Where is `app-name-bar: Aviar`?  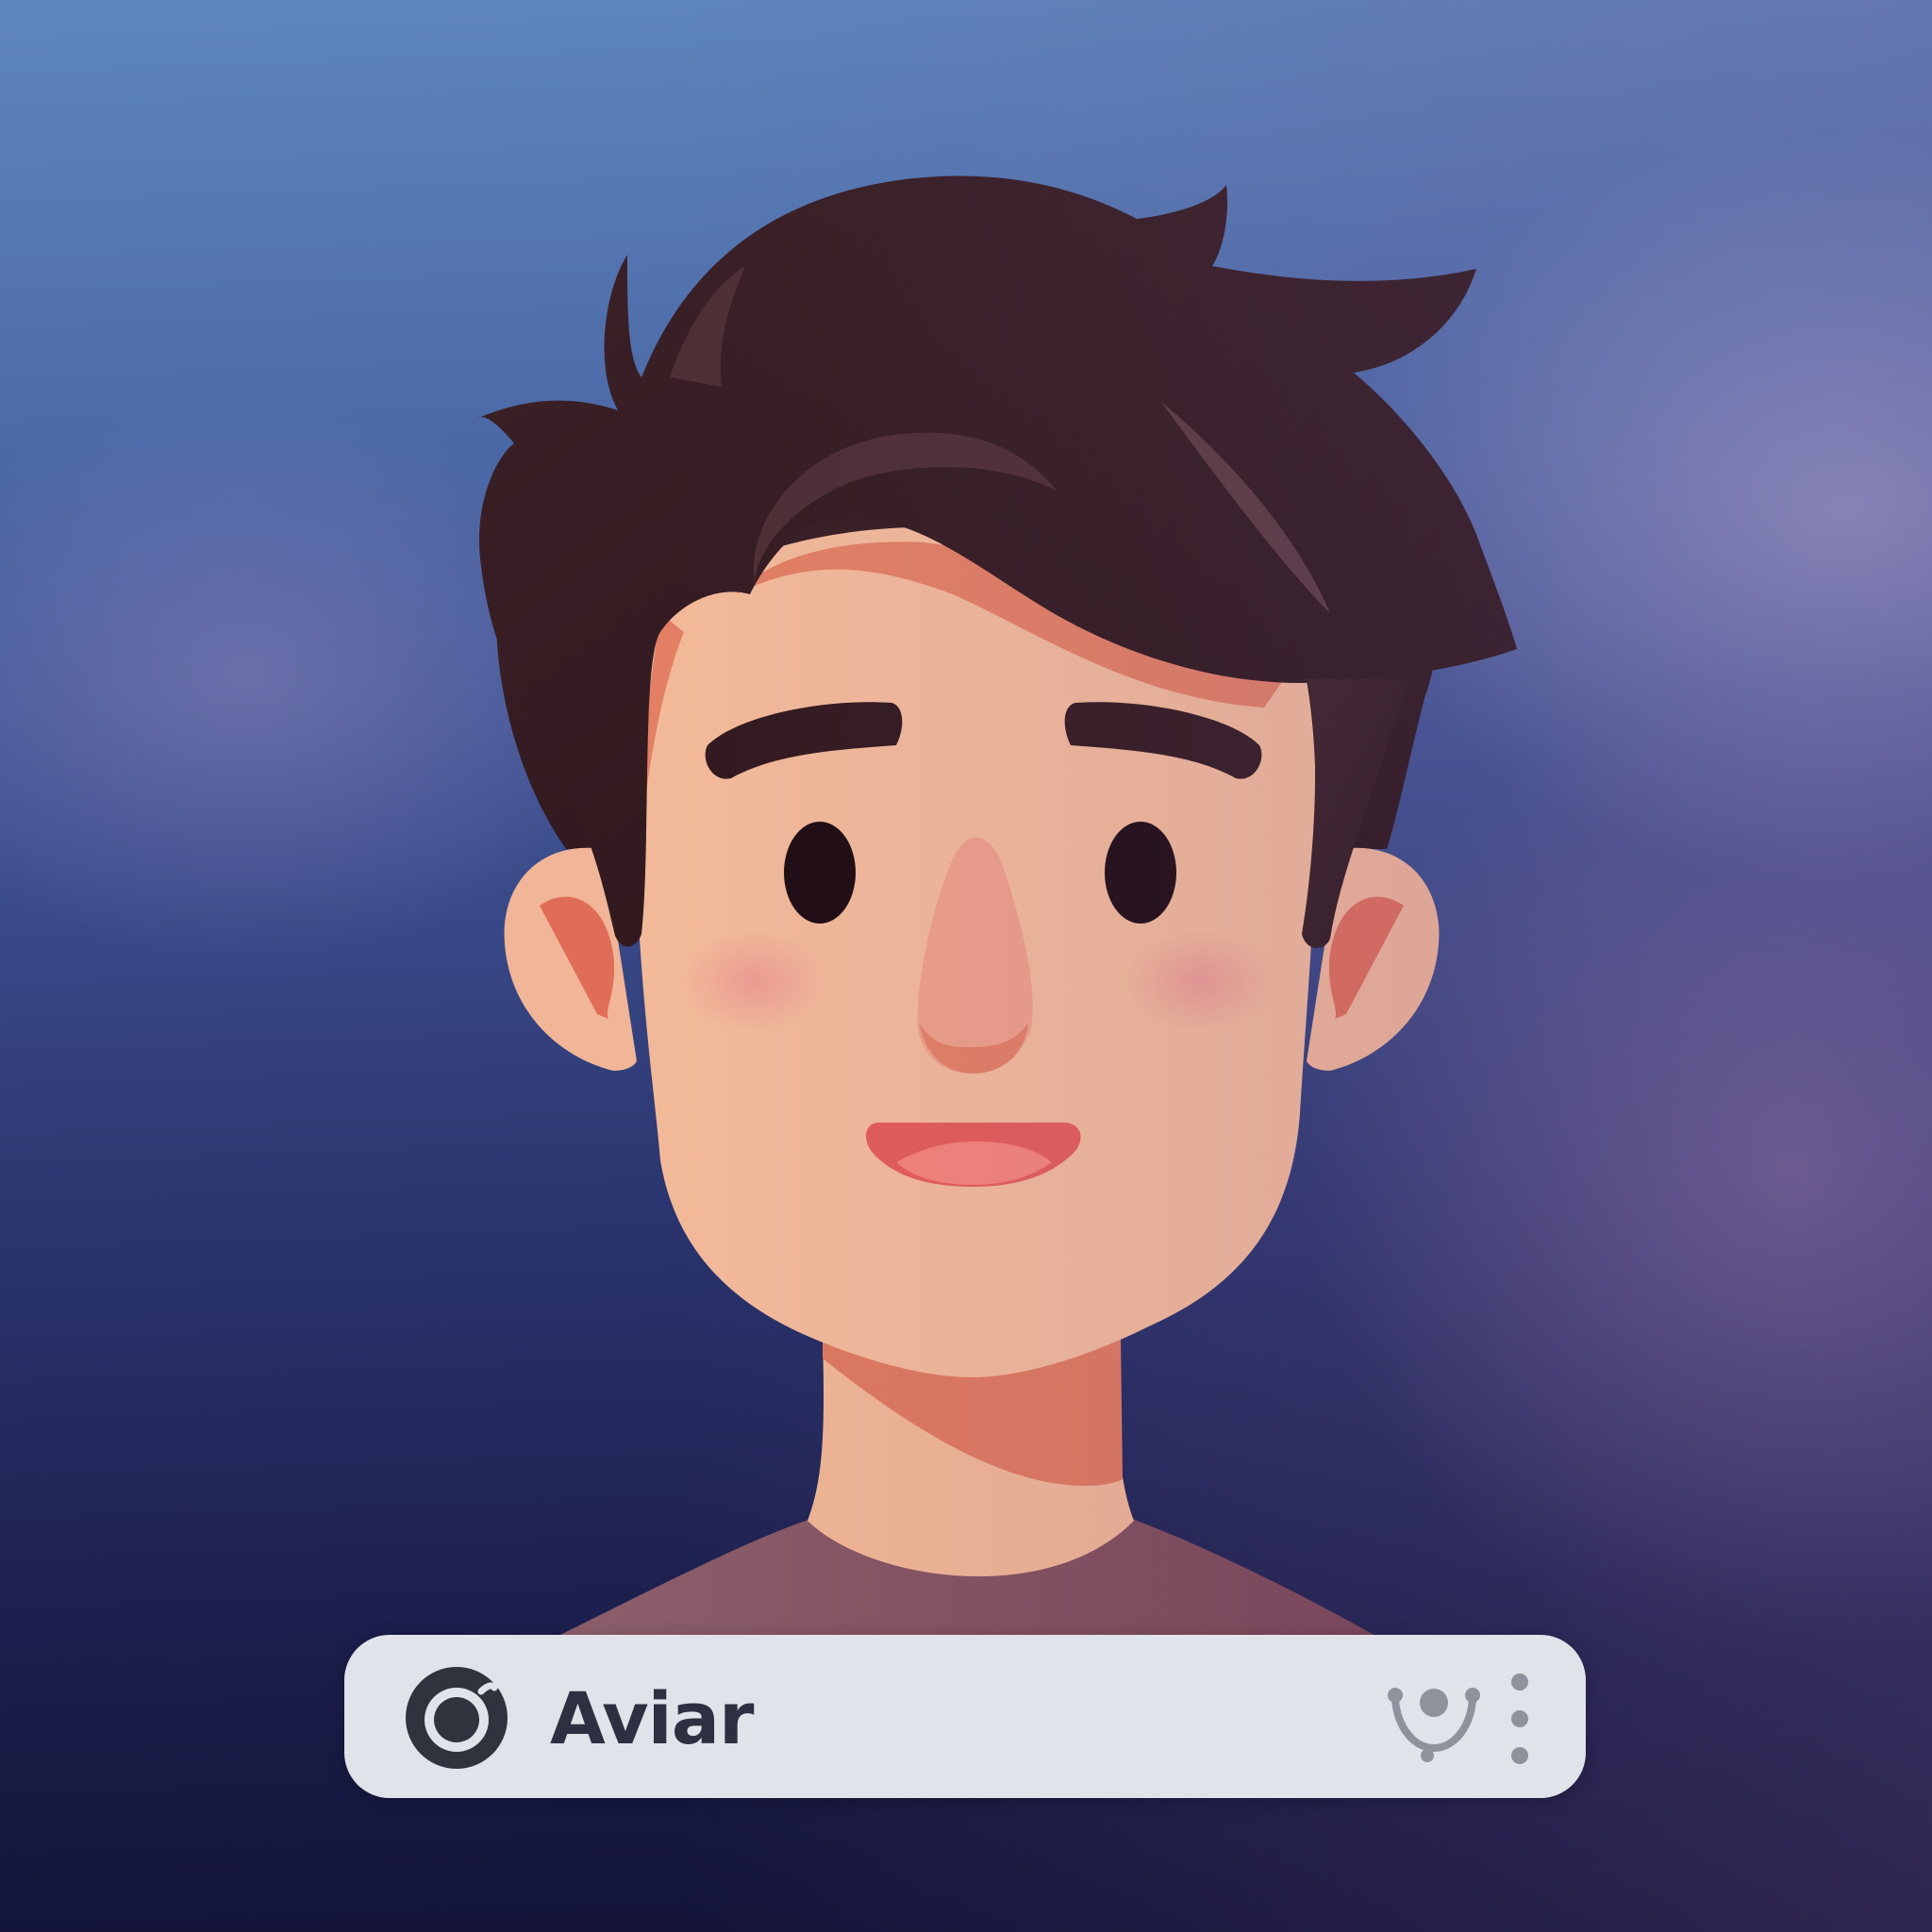
app-name-bar: Aviar is located at coordinates (965, 1716).